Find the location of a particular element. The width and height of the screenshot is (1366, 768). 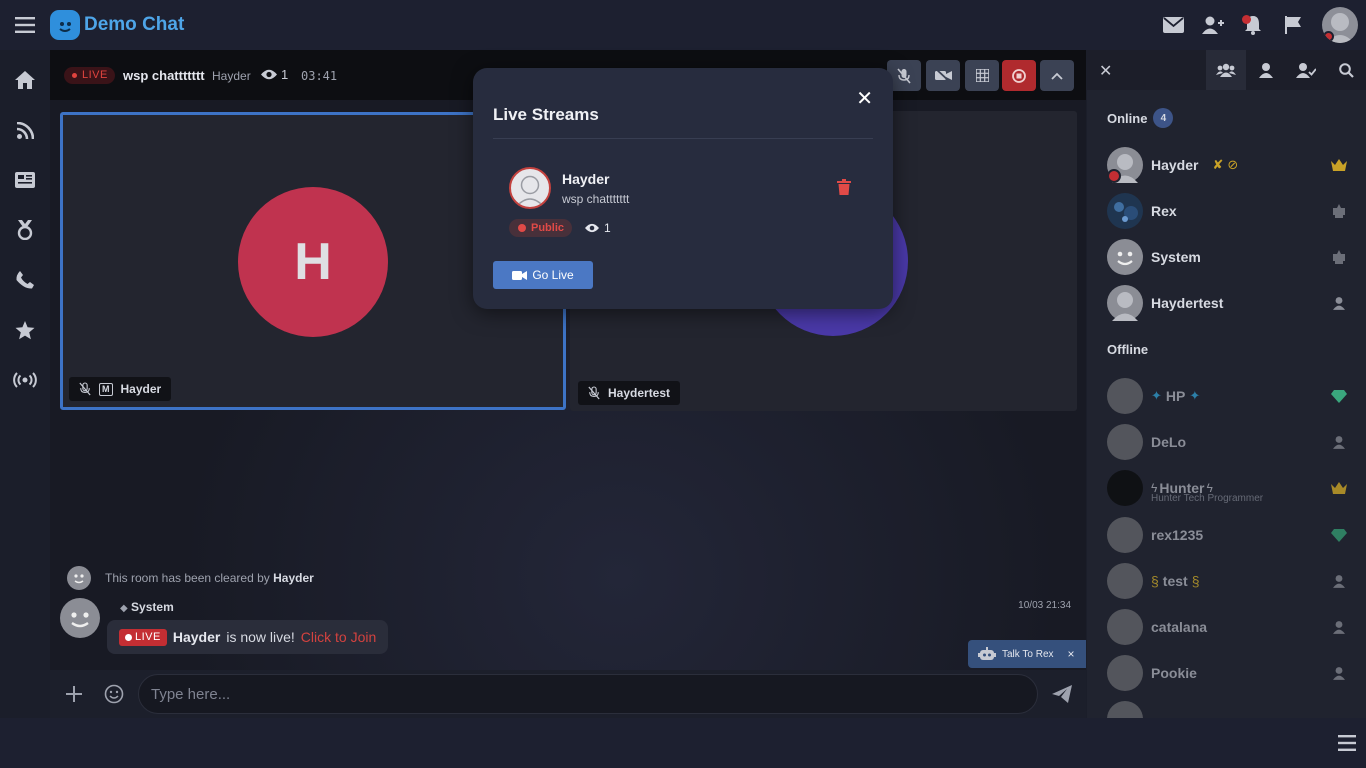

stream-host: Hayder is located at coordinates (231, 76).